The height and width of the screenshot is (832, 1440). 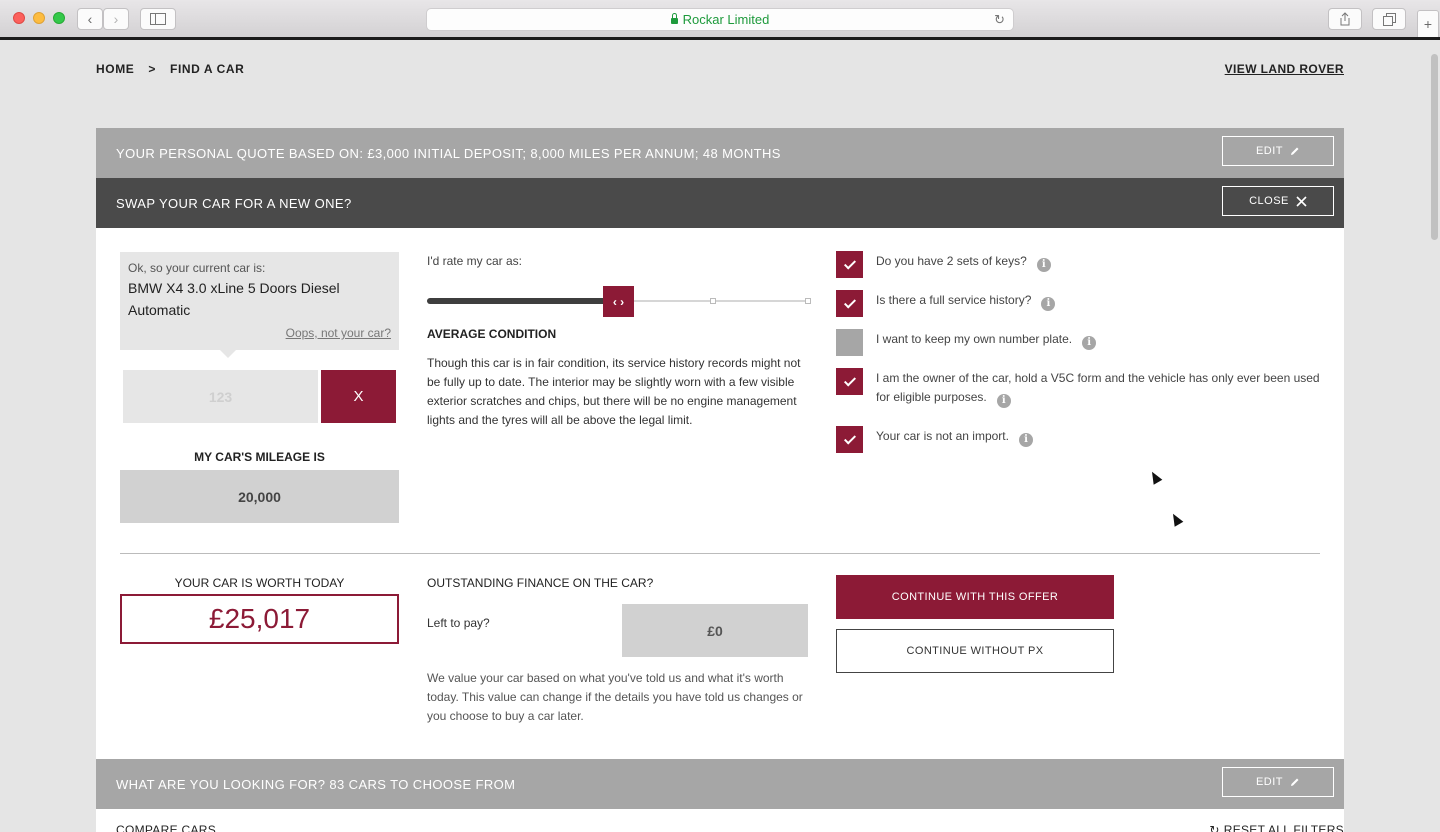 What do you see at coordinates (207, 69) in the screenshot?
I see `breadcrumb-current: FIND A CAR` at bounding box center [207, 69].